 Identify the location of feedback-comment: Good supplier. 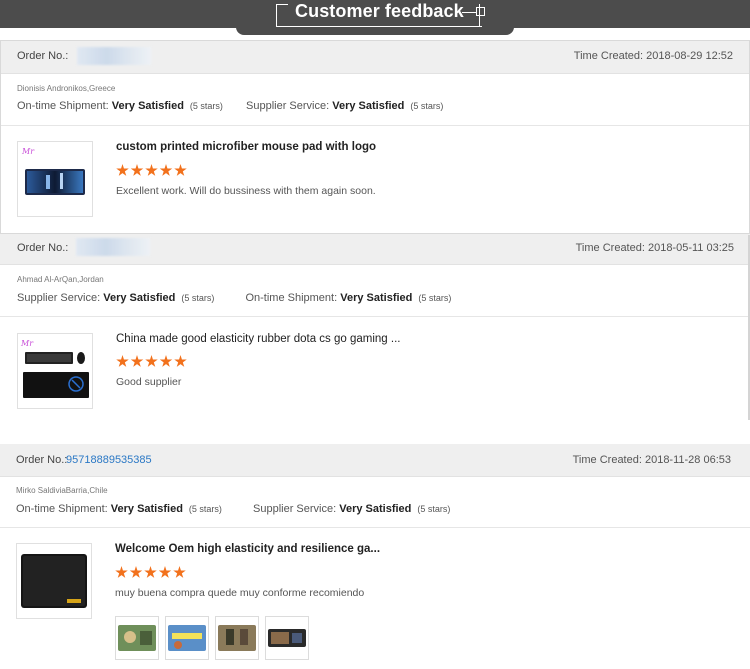
(149, 382).